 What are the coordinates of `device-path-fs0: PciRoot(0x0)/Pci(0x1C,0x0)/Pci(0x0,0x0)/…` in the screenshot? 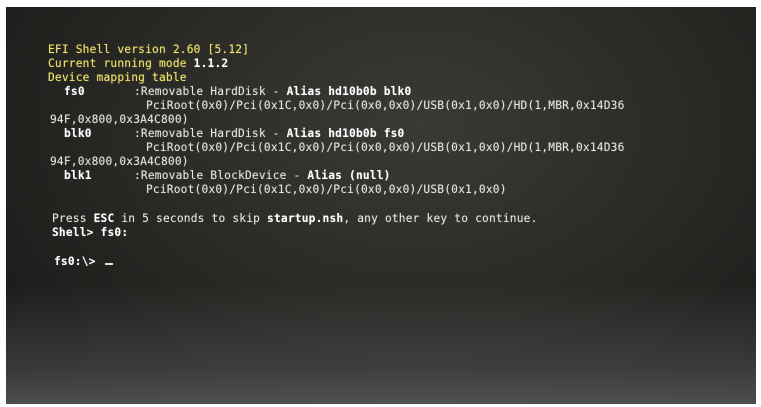 It's located at (385, 105).